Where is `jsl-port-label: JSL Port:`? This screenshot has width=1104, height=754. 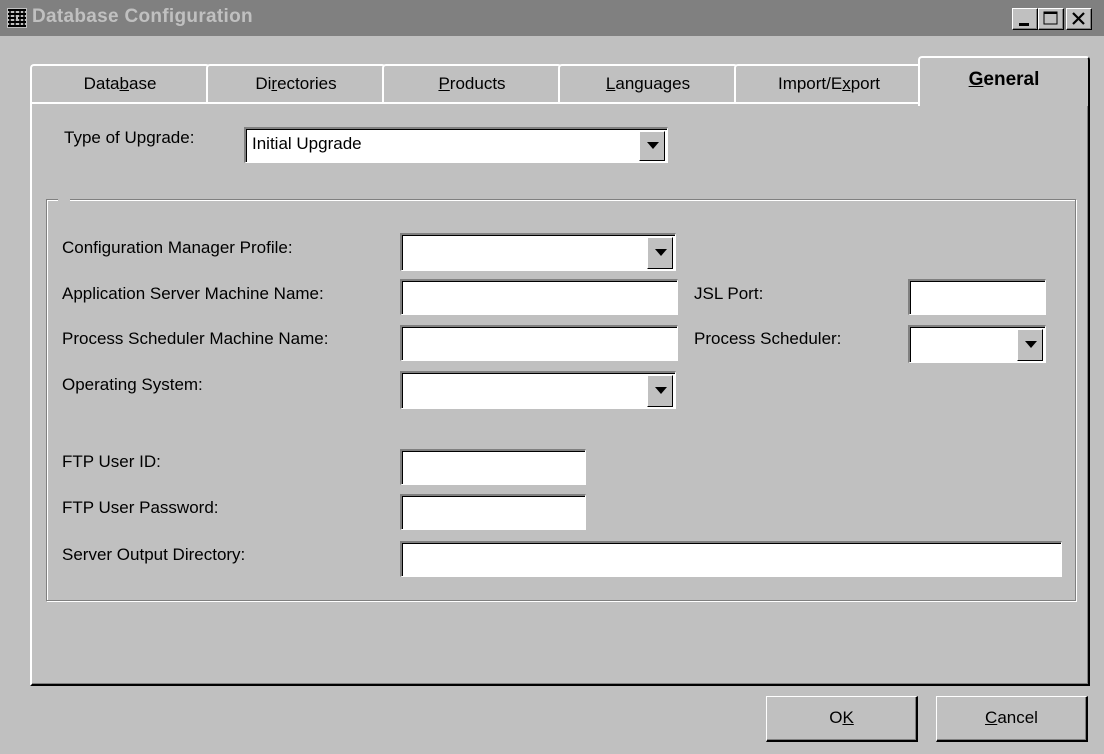 jsl-port-label: JSL Port: is located at coordinates (729, 293).